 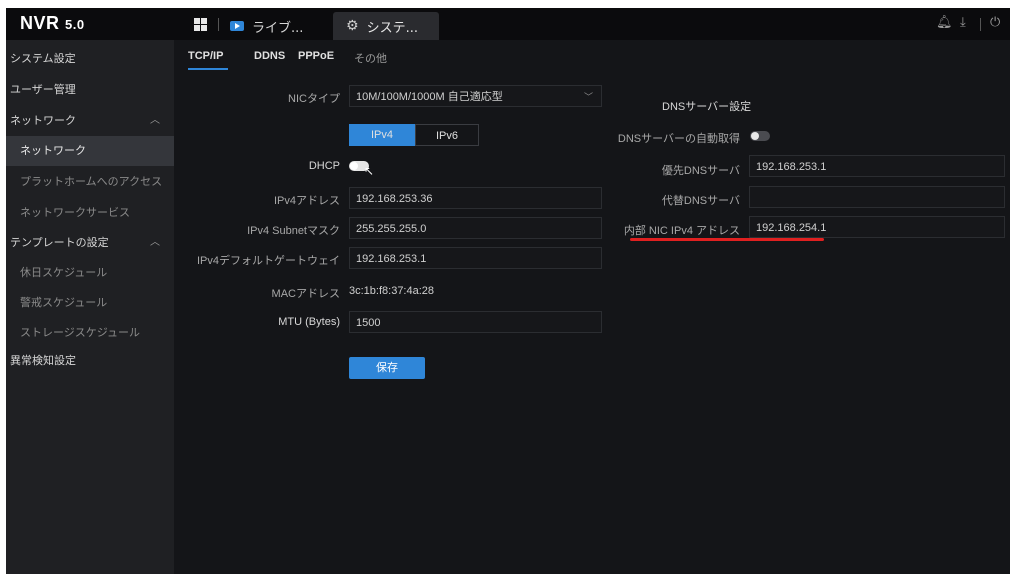 I want to click on default-gateway-label: IPv4デフォルトゲートウェイ, so click(x=268, y=261).